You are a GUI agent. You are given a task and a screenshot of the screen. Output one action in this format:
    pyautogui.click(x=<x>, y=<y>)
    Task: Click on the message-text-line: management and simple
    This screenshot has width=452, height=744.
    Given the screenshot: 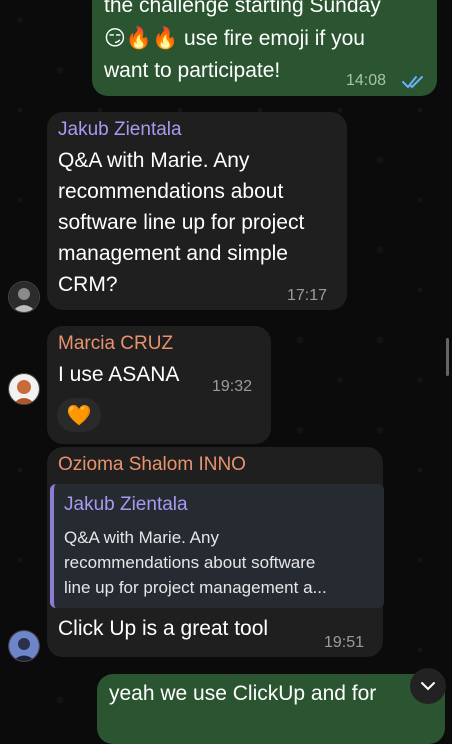 What is the action you would take?
    pyautogui.click(x=173, y=253)
    